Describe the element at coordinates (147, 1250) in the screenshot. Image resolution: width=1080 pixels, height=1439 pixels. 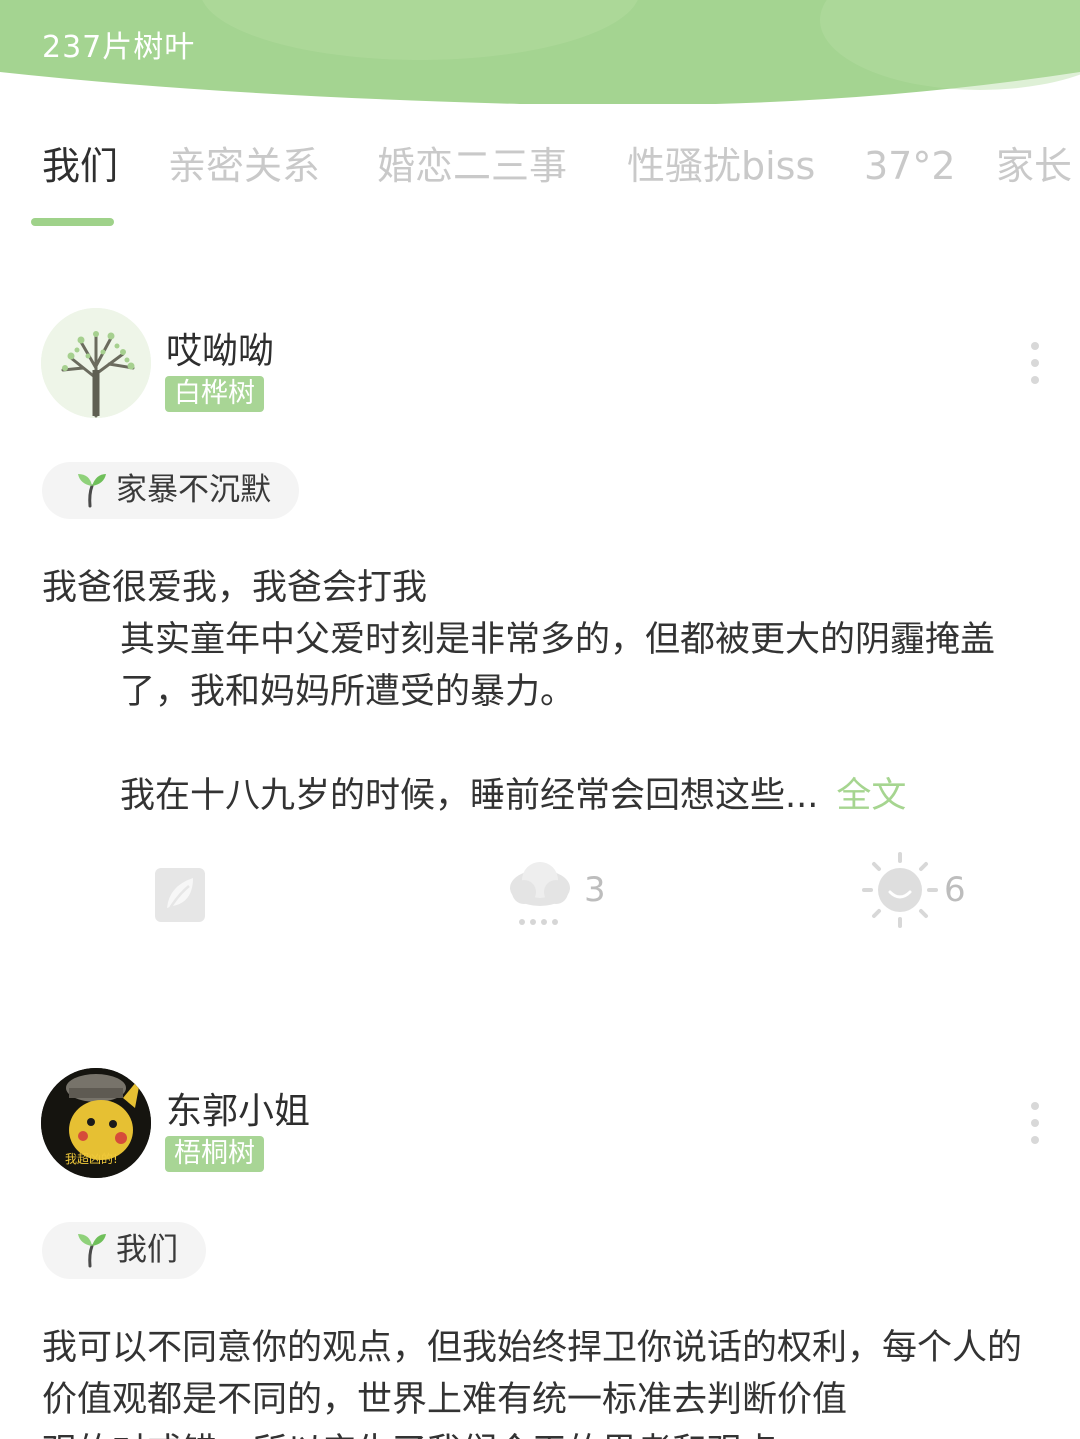
I see `topic-chip-label: 我们` at that location.